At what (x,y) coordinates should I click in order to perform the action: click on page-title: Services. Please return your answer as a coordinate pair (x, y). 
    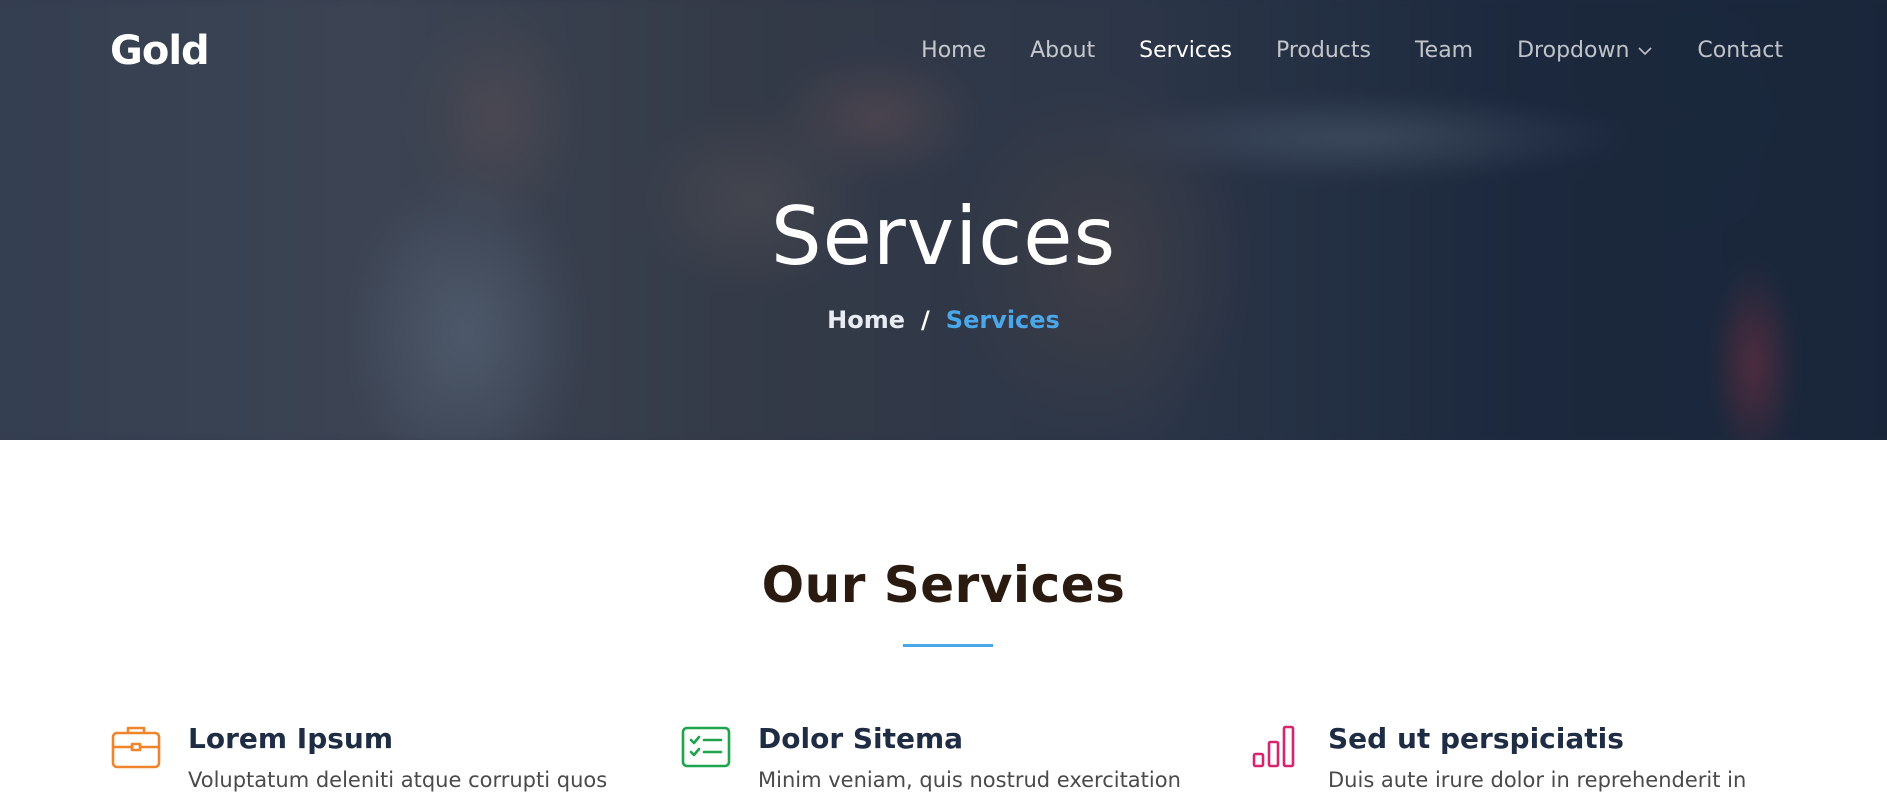
    Looking at the image, I should click on (943, 236).